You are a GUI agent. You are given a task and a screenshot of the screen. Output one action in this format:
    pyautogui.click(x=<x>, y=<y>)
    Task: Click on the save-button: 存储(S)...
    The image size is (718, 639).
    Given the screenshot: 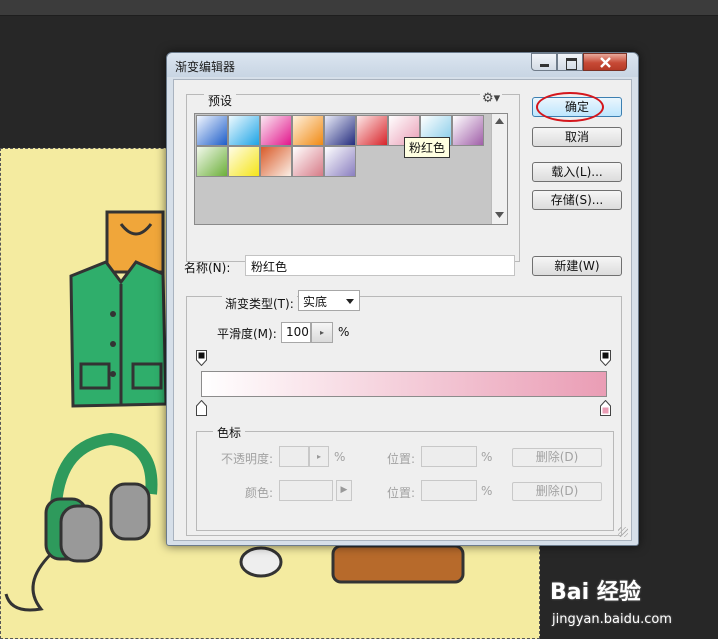 What is the action you would take?
    pyautogui.click(x=577, y=200)
    